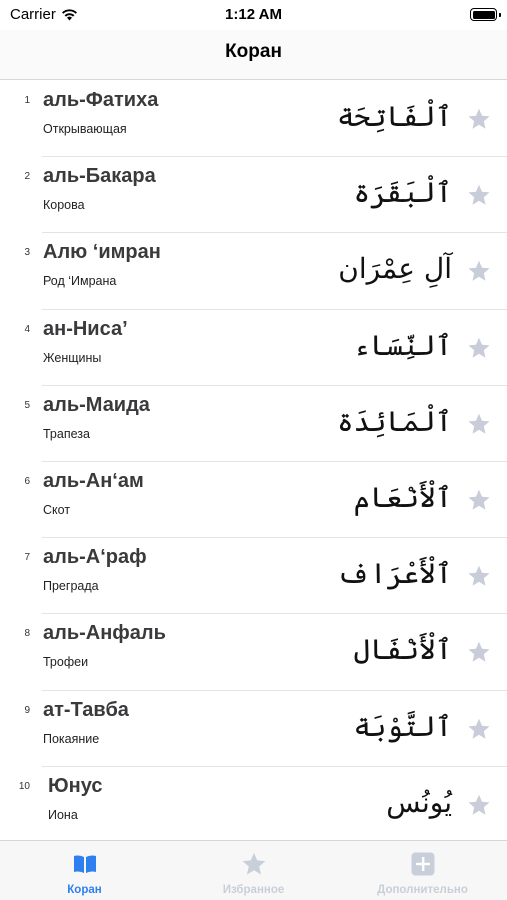  Describe the element at coordinates (402, 650) in the screenshot. I see `surah-arabic-name: ٱلْأَنْفَال` at that location.